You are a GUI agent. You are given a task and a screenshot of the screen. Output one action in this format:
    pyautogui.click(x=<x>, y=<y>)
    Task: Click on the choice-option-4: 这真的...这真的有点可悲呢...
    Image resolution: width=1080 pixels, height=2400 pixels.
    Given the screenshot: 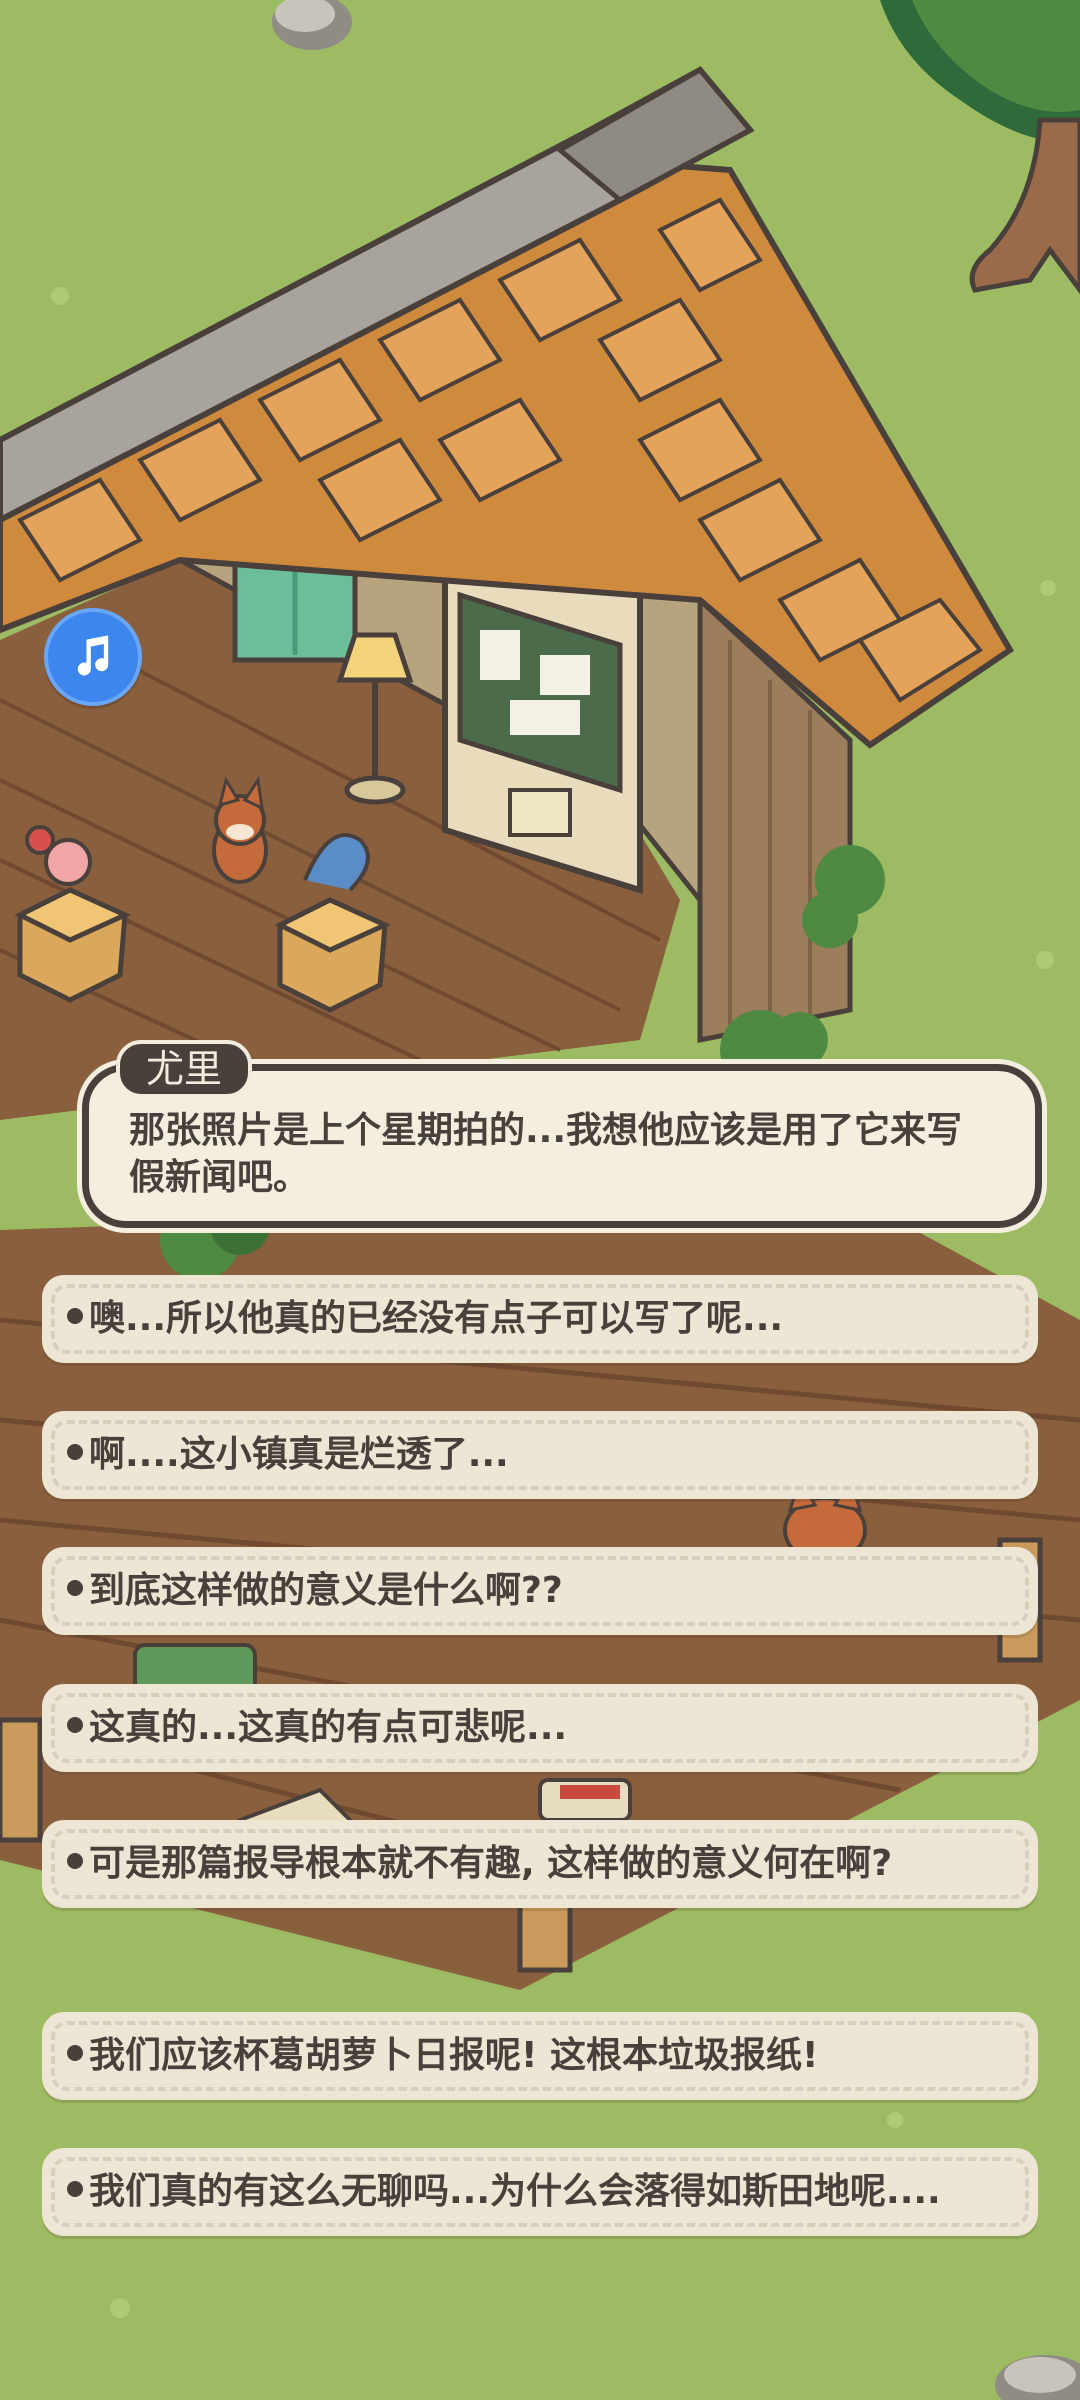 What is the action you would take?
    pyautogui.click(x=540, y=1728)
    